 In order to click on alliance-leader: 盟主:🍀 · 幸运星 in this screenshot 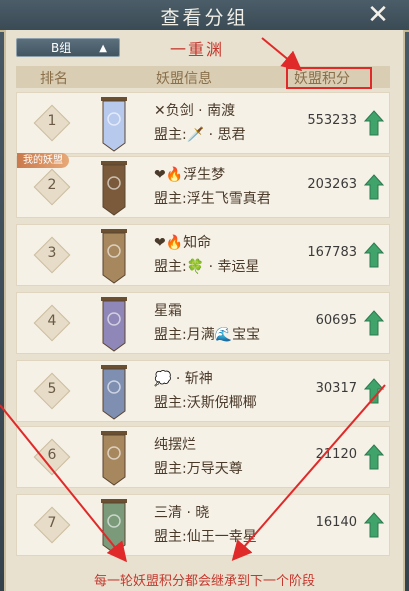, I will do `click(207, 267)`.